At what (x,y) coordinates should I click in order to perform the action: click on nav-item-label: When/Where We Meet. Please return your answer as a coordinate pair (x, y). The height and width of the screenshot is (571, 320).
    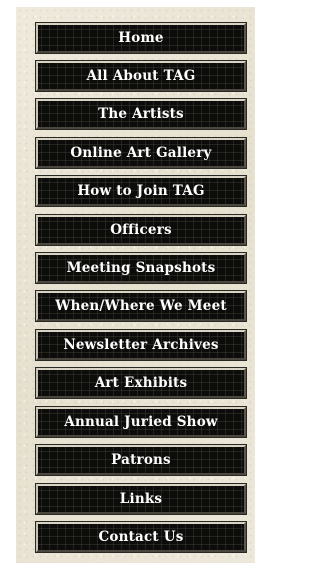
    Looking at the image, I should click on (141, 306).